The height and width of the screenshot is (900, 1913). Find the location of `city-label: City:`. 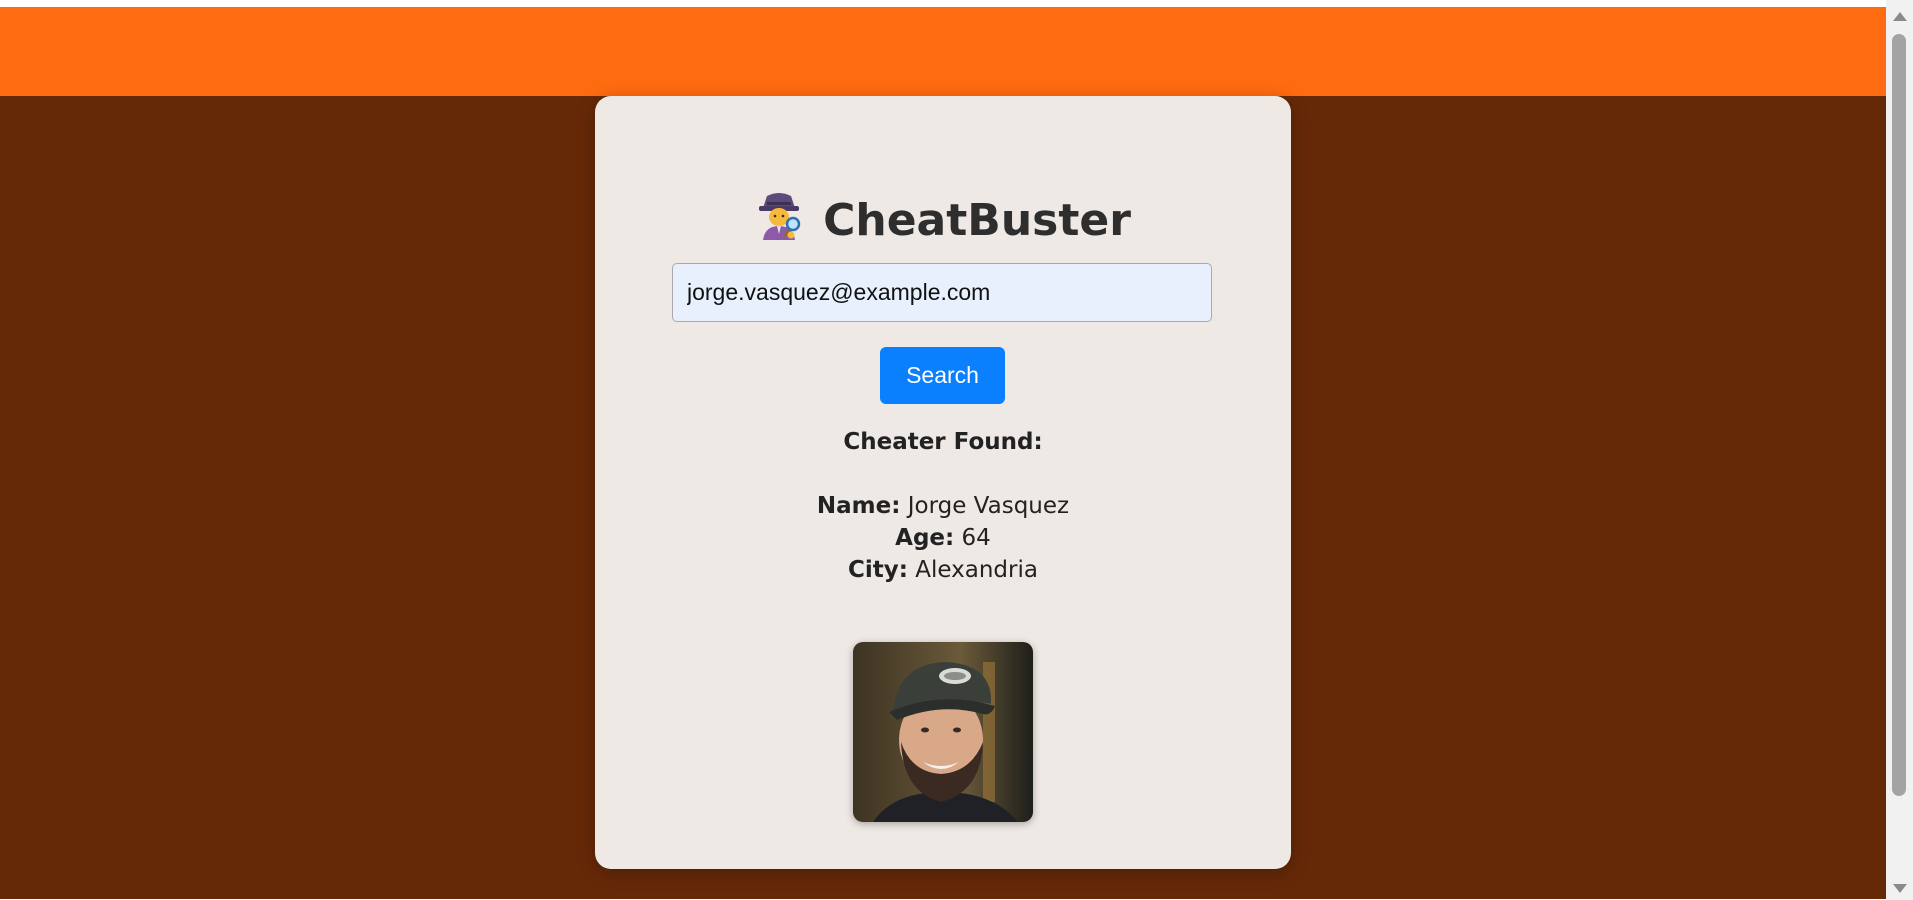

city-label: City: is located at coordinates (878, 570).